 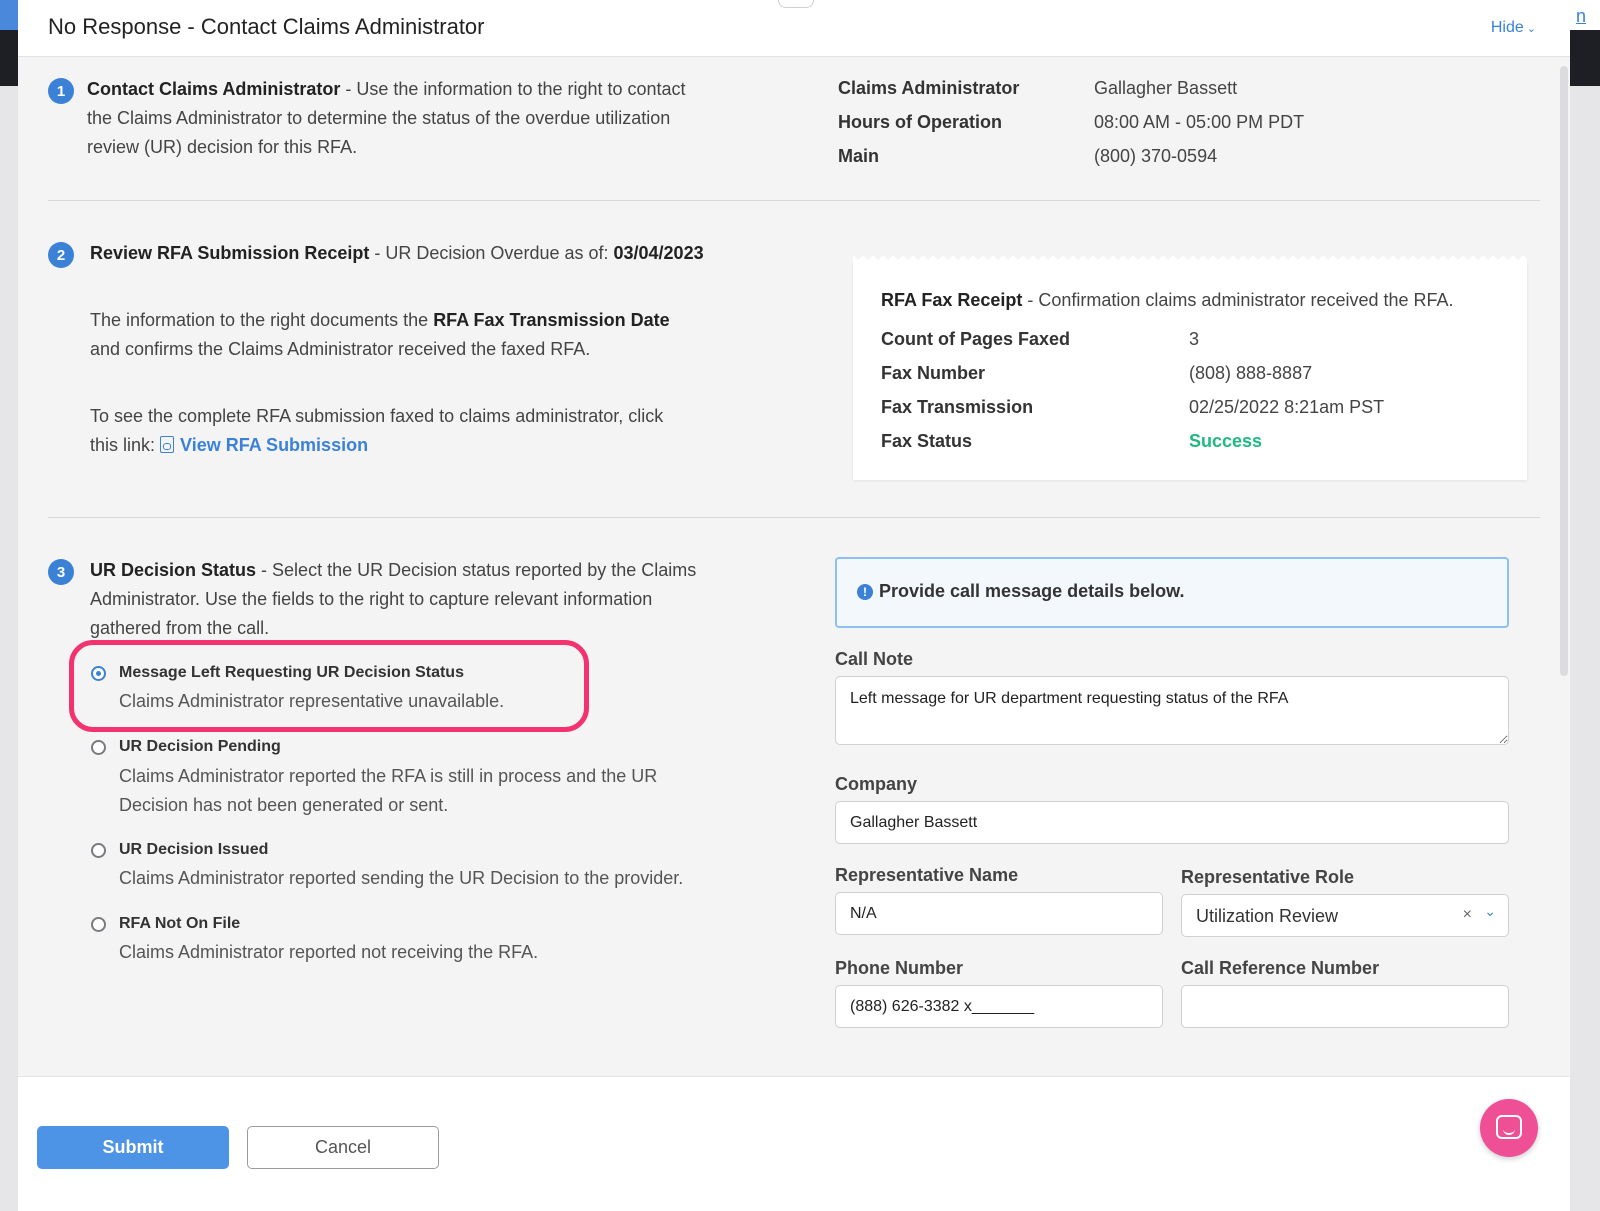 I want to click on claims-admin-value: Gallagher Bassett, so click(x=1166, y=88).